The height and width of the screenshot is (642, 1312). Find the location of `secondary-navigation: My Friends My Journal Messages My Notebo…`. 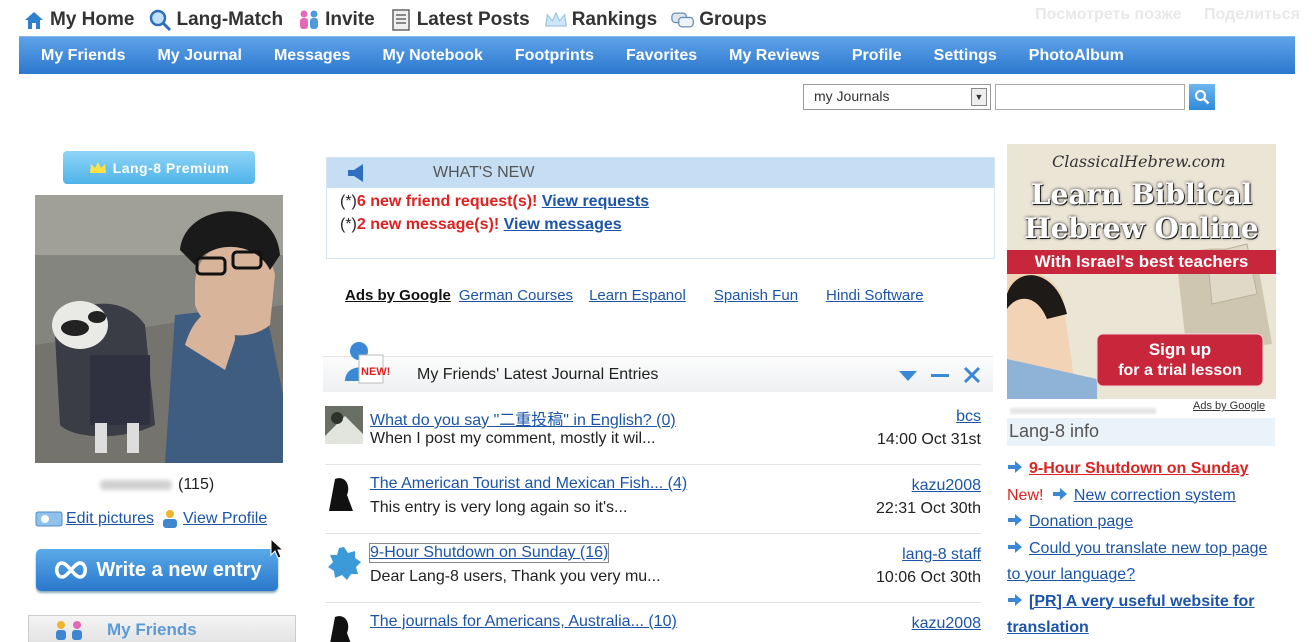

secondary-navigation: My Friends My Journal Messages My Notebo… is located at coordinates (657, 55).